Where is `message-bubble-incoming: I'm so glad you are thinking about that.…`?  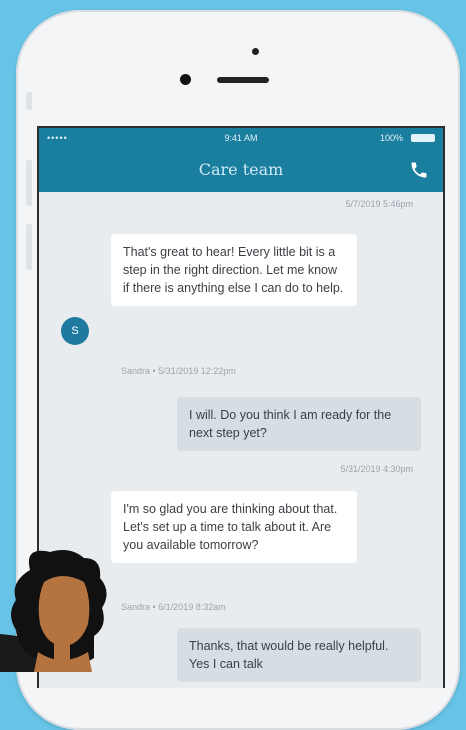
message-bubble-incoming: I'm so glad you are thinking about that.… is located at coordinates (234, 527).